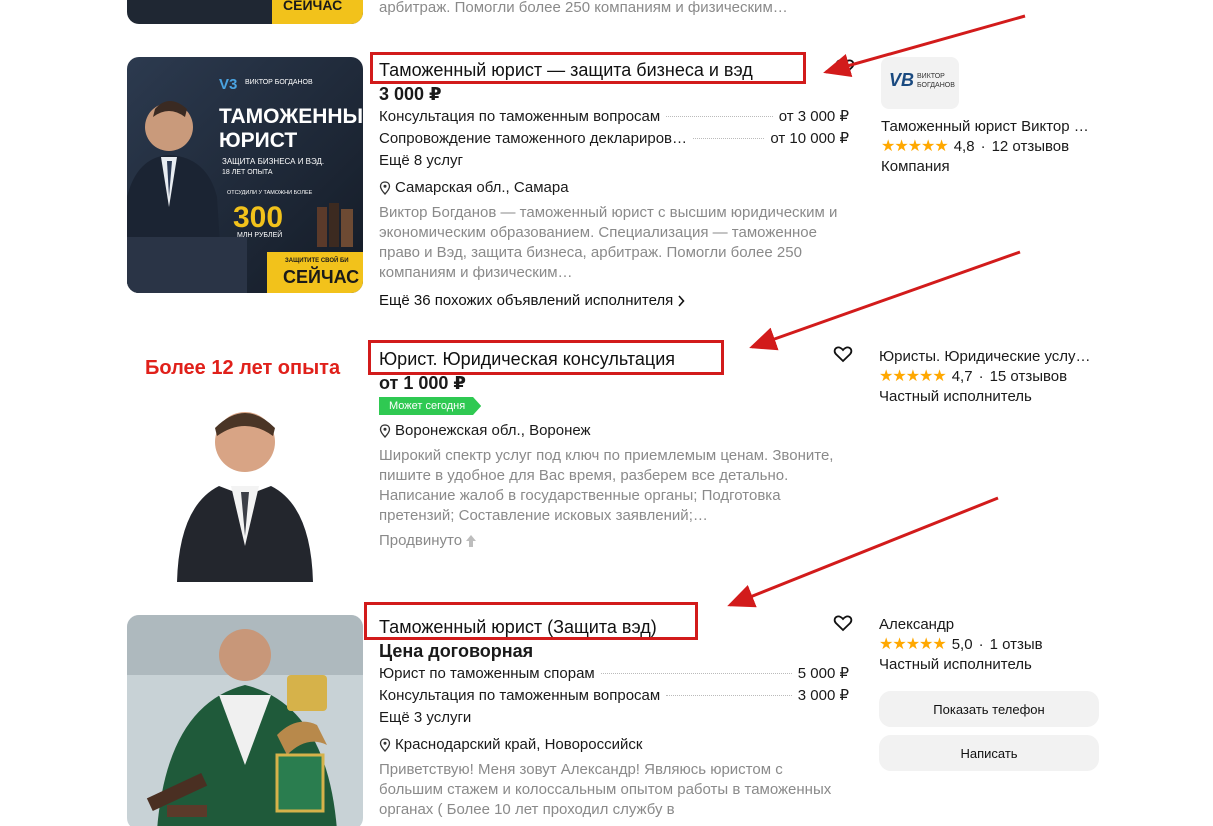  Describe the element at coordinates (259, 234) in the screenshot. I see `thumb-stat-unit: МЛН РУБЛЕЙ` at that location.